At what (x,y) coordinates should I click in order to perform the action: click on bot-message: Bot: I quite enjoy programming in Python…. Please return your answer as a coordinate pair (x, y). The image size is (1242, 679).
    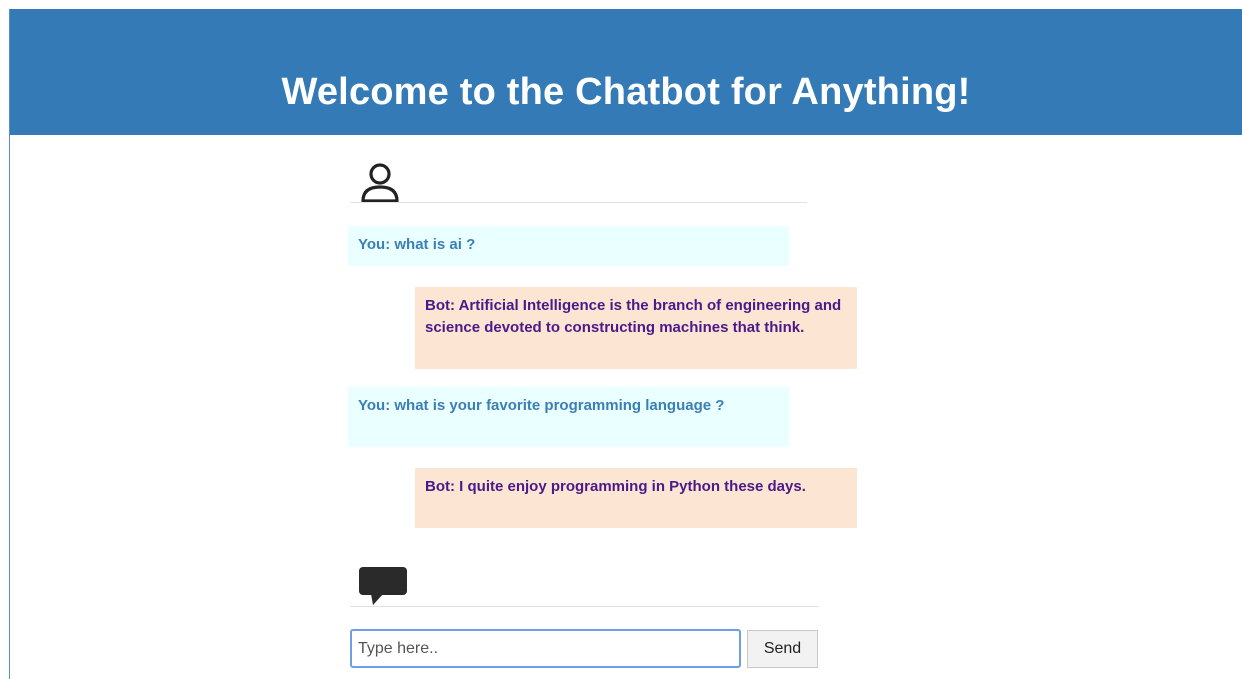
    Looking at the image, I should click on (636, 498).